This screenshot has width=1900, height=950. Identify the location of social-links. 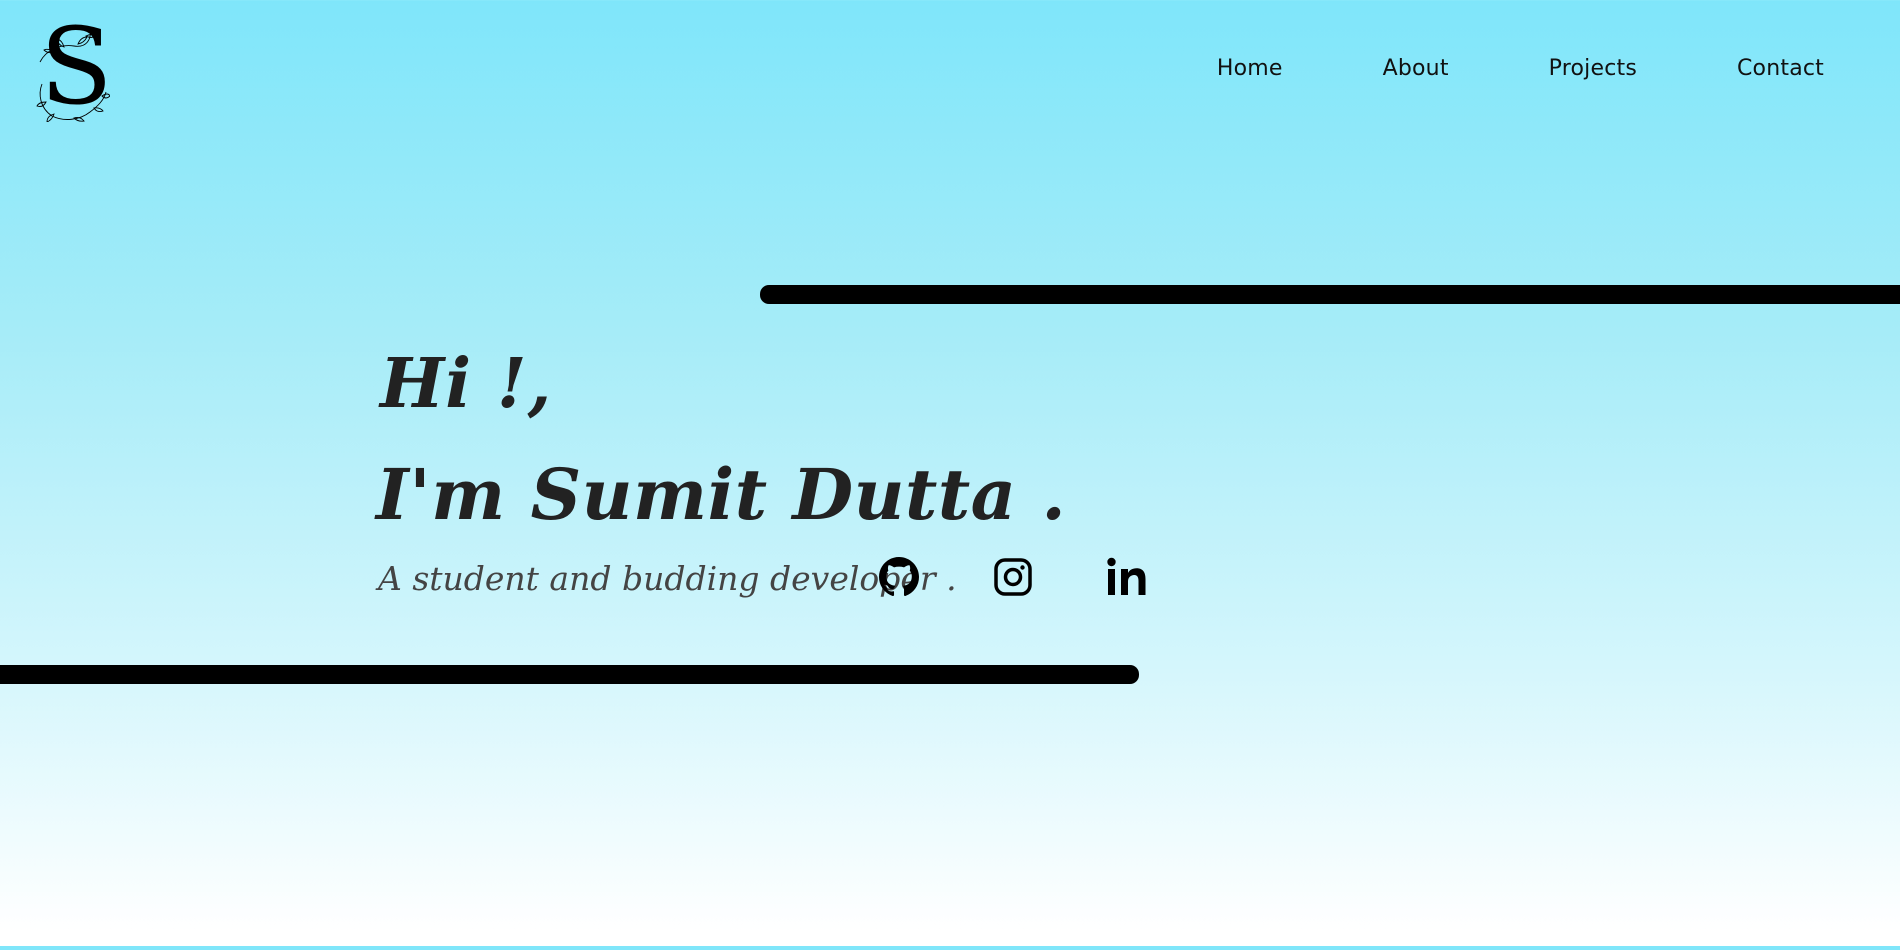
(1013, 577).